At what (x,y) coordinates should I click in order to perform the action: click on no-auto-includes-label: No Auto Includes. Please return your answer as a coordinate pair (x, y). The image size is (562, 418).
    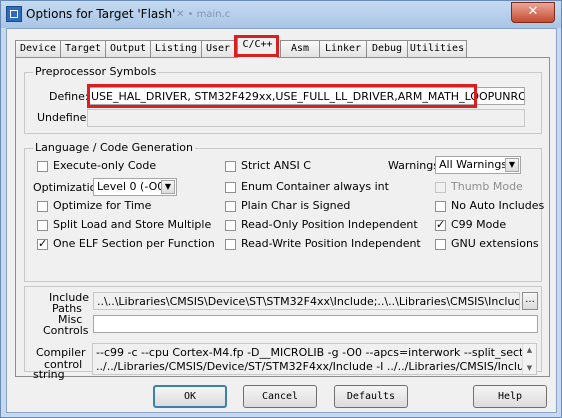
    Looking at the image, I should click on (498, 205).